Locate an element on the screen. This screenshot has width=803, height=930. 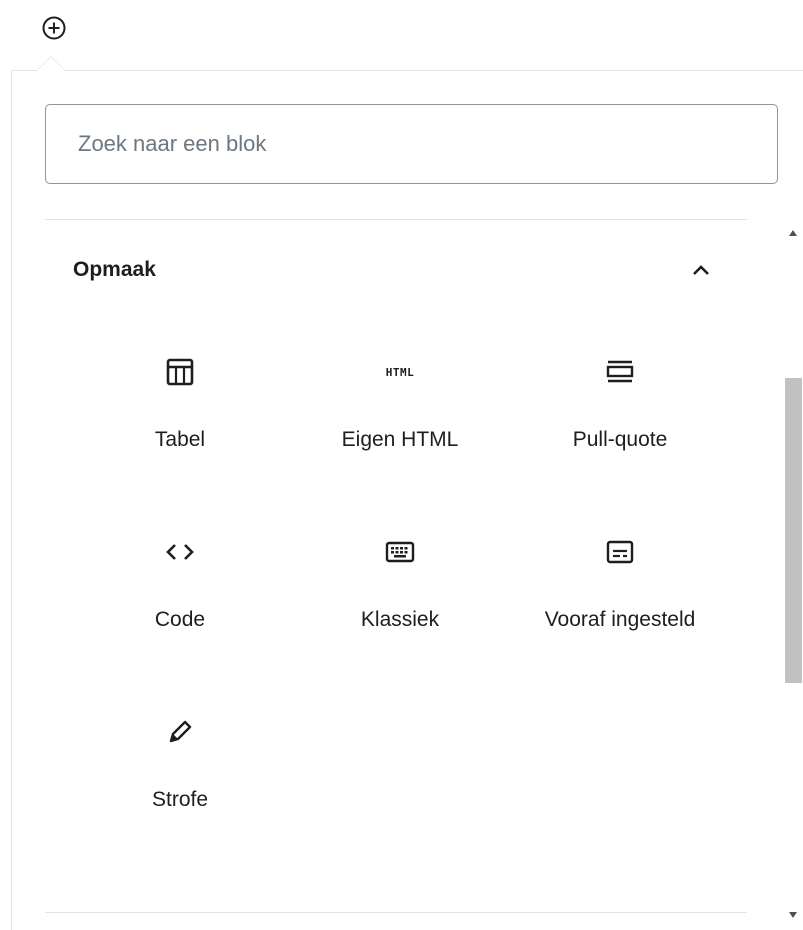
block-item-strofe: Strofe is located at coordinates (180, 780).